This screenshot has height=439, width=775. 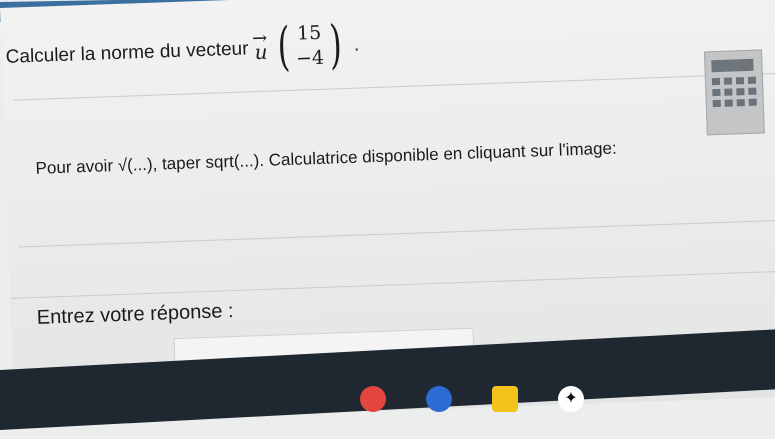 I want to click on calculator-keys, so click(x=734, y=92).